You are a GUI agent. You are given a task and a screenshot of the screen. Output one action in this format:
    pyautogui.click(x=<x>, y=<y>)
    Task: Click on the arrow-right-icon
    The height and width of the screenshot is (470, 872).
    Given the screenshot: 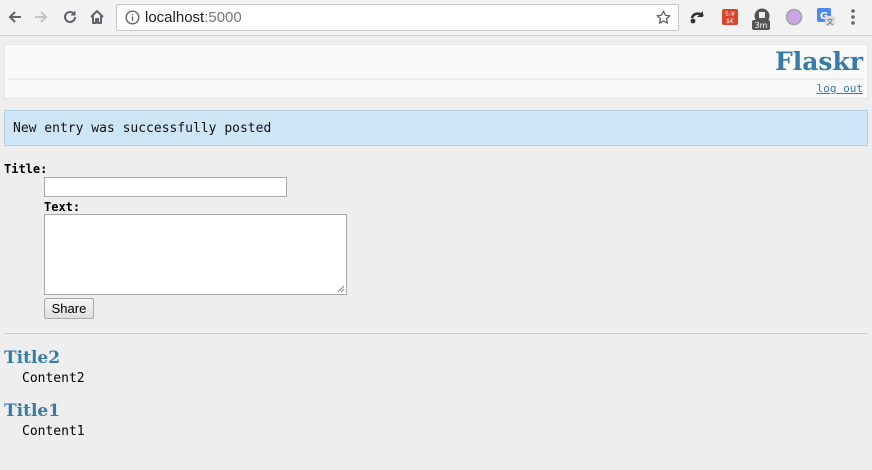 What is the action you would take?
    pyautogui.click(x=41, y=17)
    